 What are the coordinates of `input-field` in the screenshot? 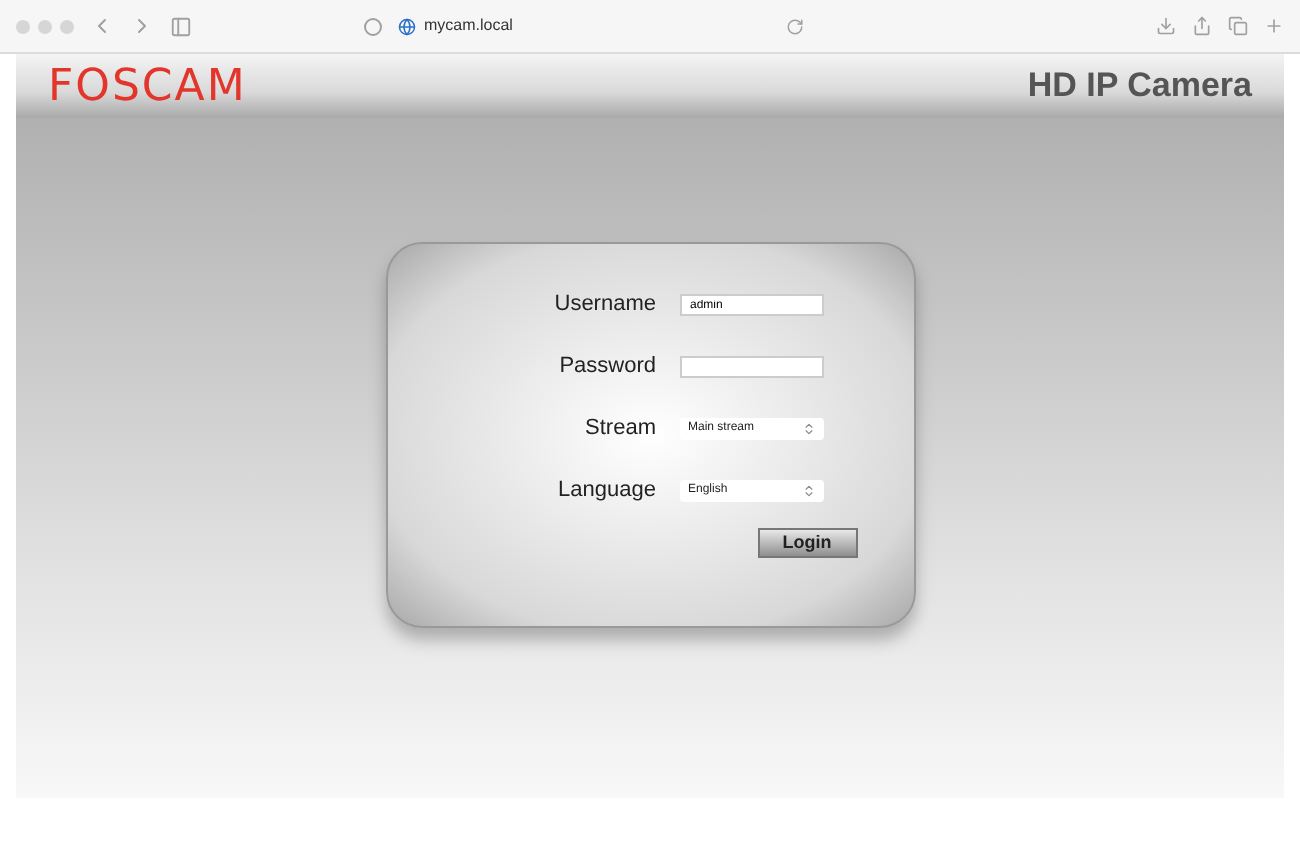 It's located at (752, 367).